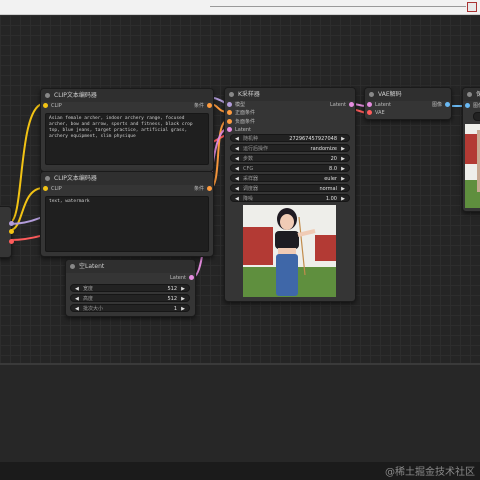  I want to click on image-output-port: 图像, so click(441, 105).